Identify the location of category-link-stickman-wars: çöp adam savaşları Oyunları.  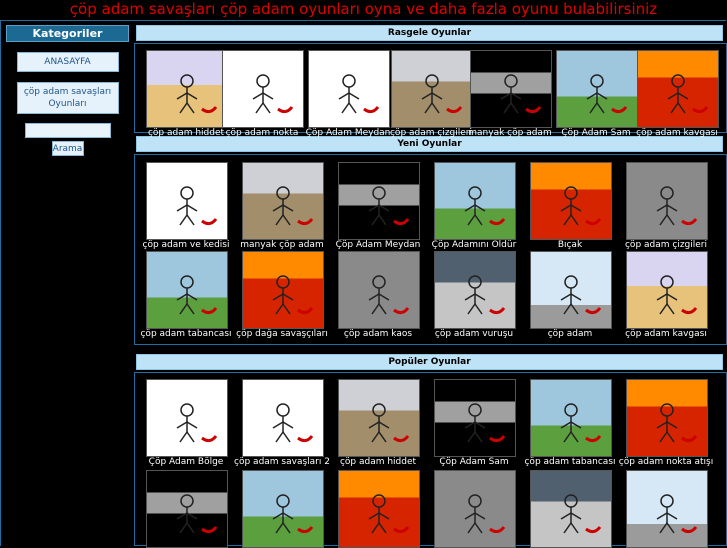
(67, 98).